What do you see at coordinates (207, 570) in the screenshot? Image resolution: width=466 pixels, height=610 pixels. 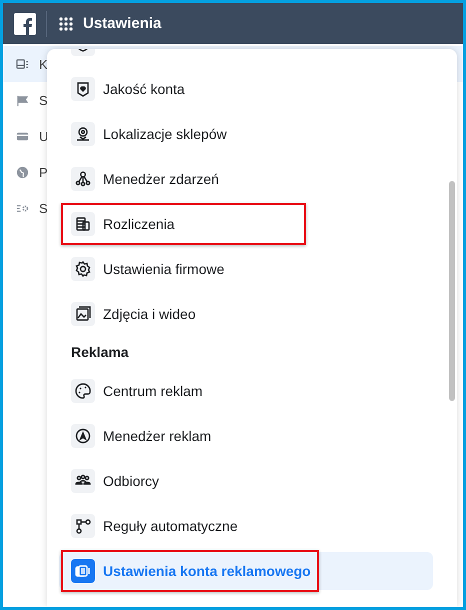 I see `menu-label: Ustawienia konta reklamowego` at bounding box center [207, 570].